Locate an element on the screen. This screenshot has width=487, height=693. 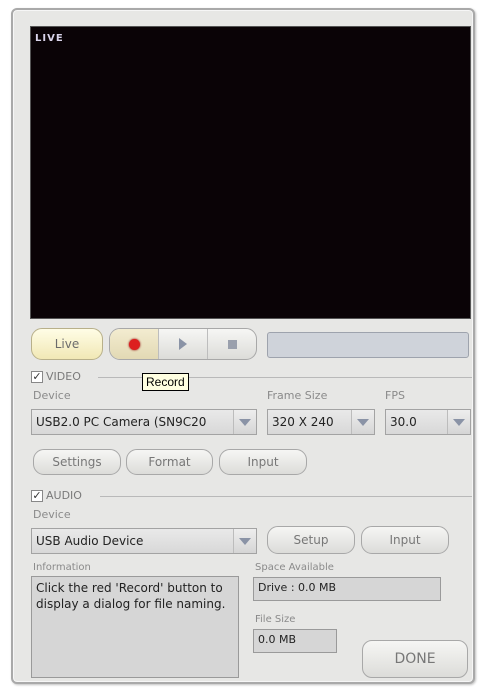
audio-device-select: USB Audio Device is located at coordinates (144, 541).